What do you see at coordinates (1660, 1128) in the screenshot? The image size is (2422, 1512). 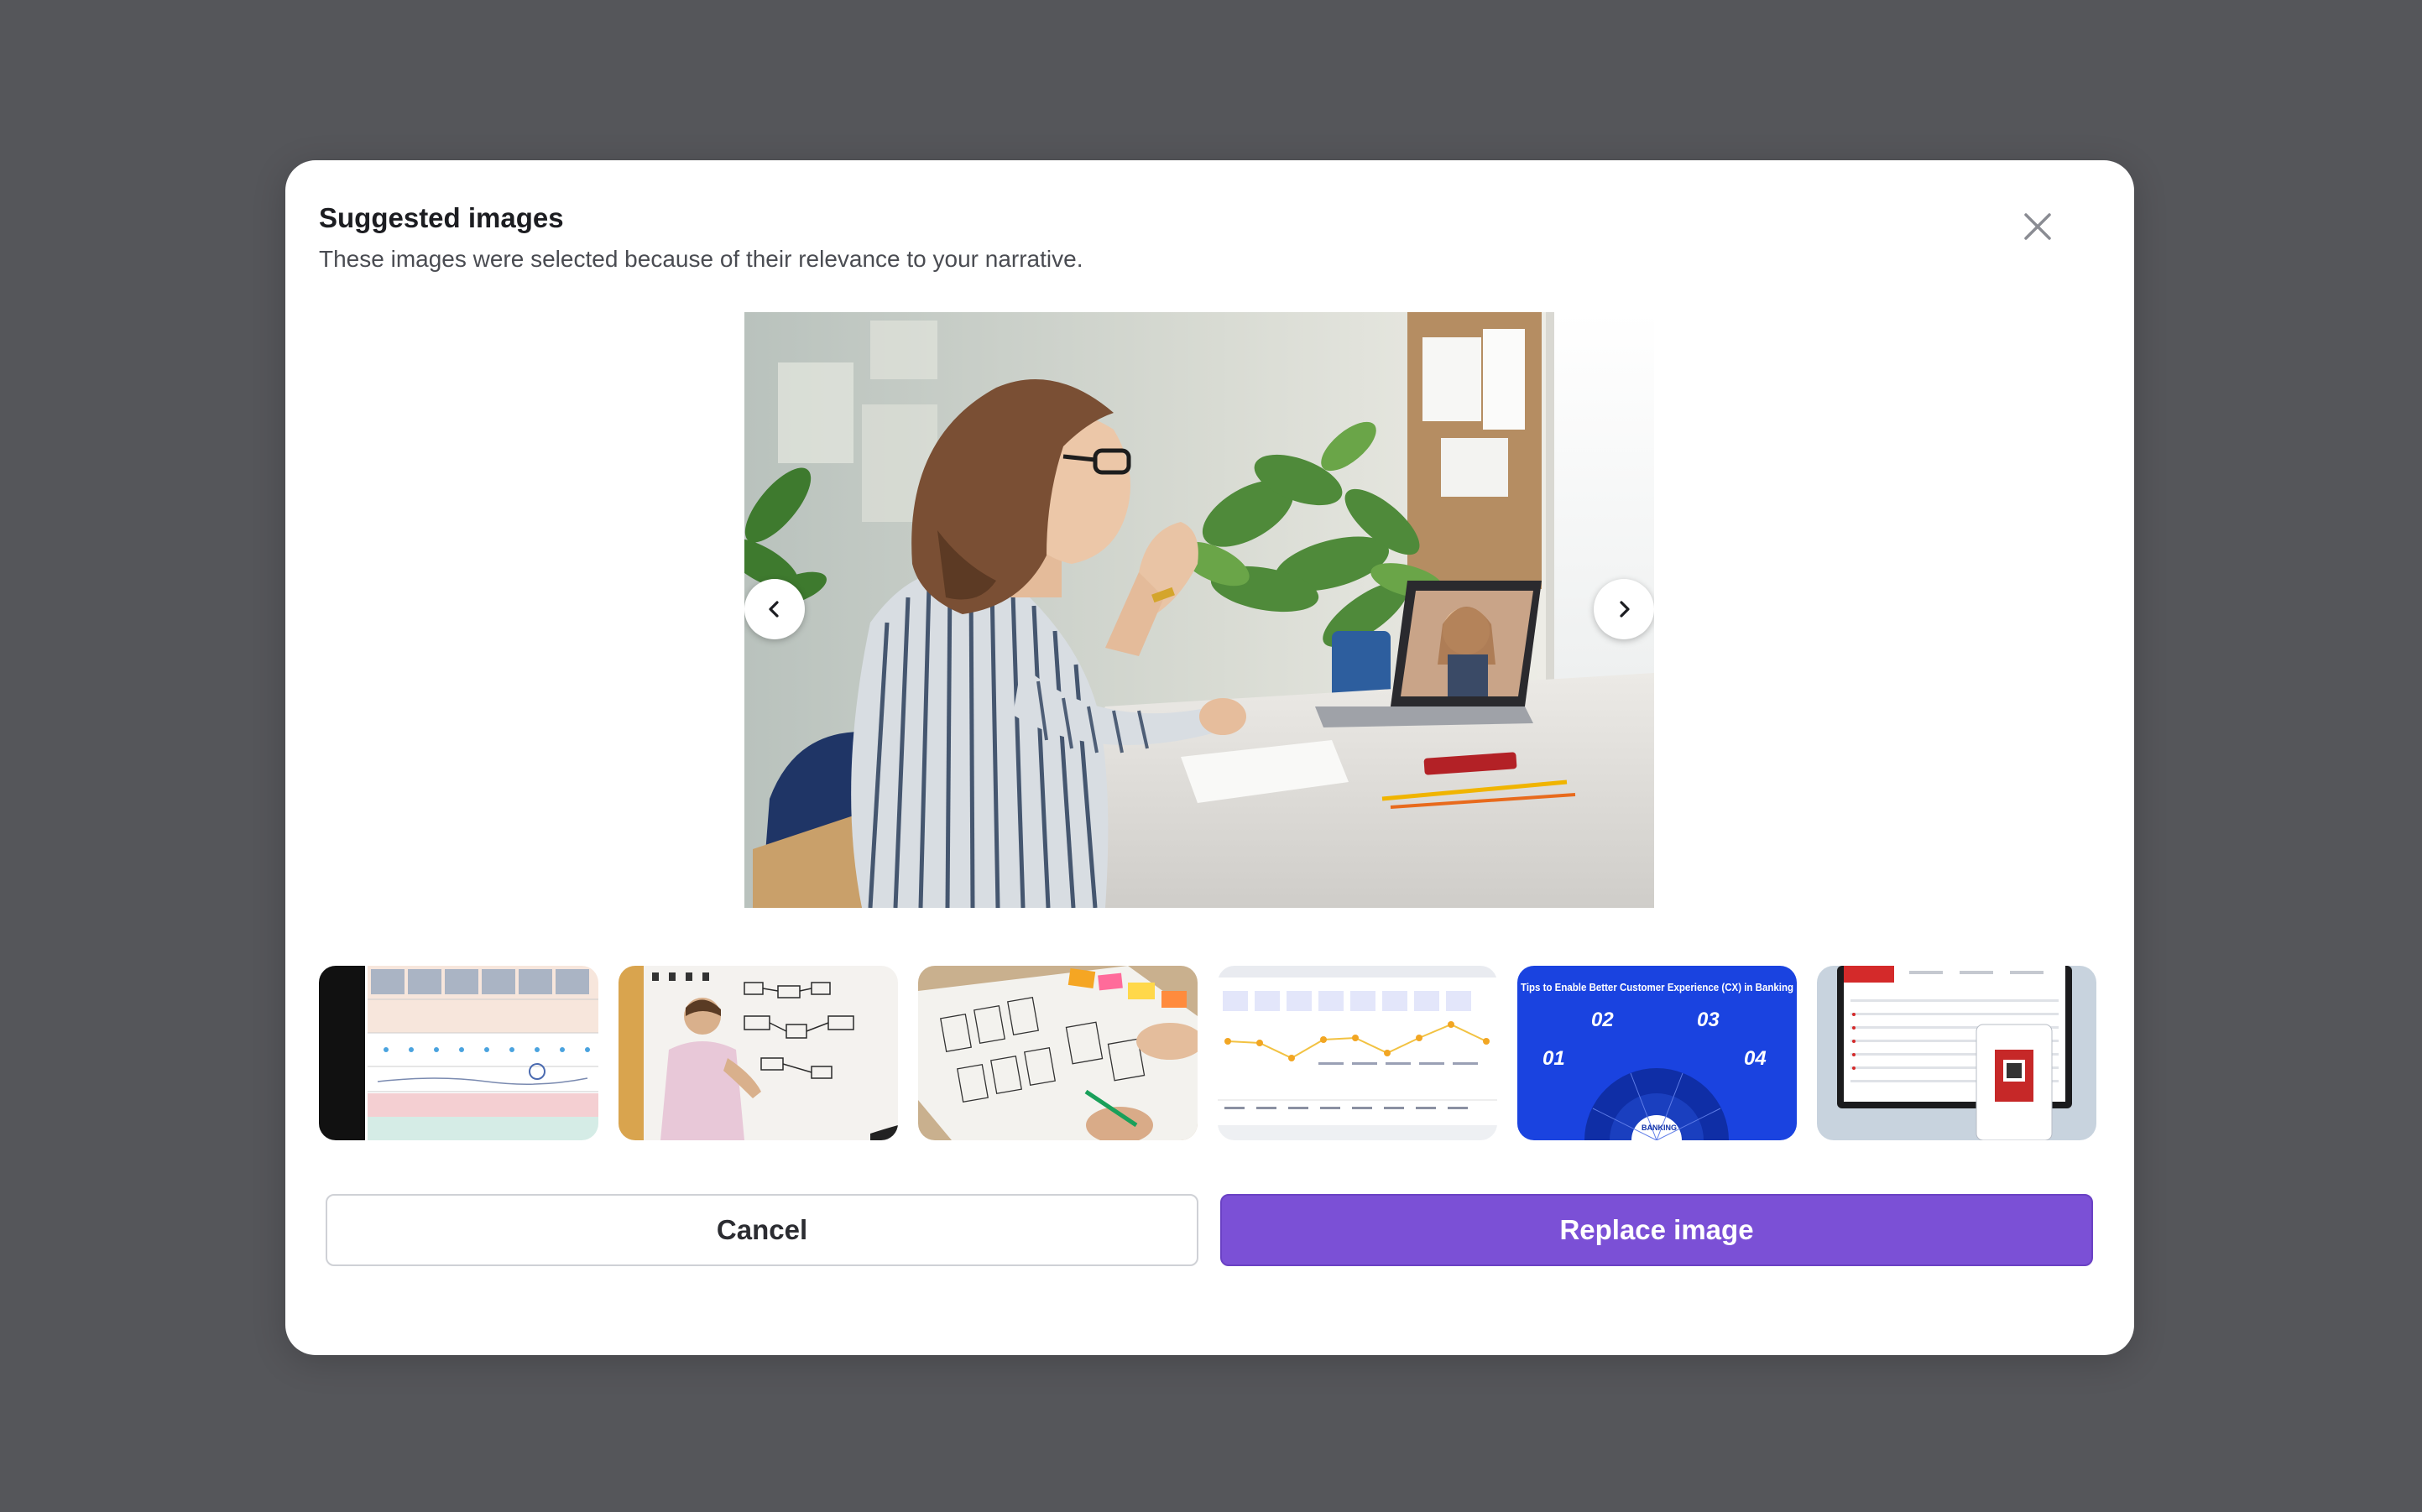 I see `infographic-banking-label: BANKING` at bounding box center [1660, 1128].